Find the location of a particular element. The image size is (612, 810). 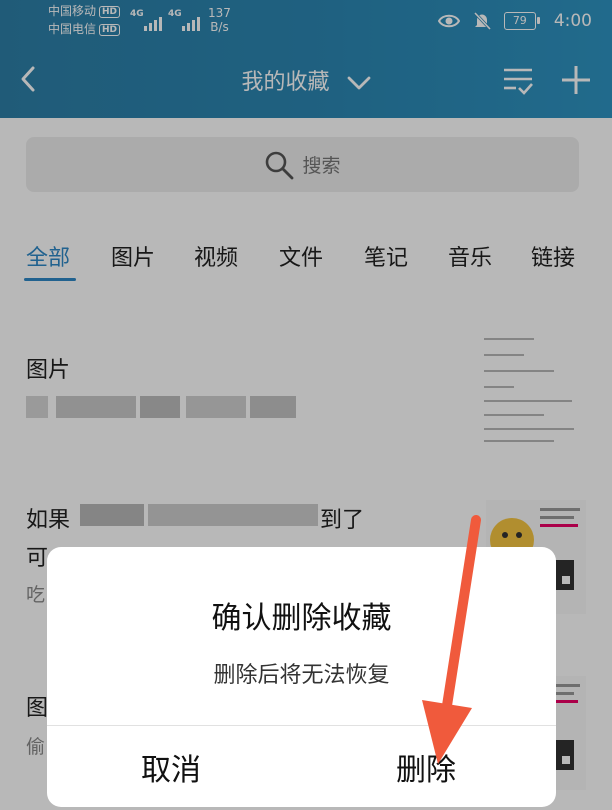

delete-button: 删除 is located at coordinates (426, 767).